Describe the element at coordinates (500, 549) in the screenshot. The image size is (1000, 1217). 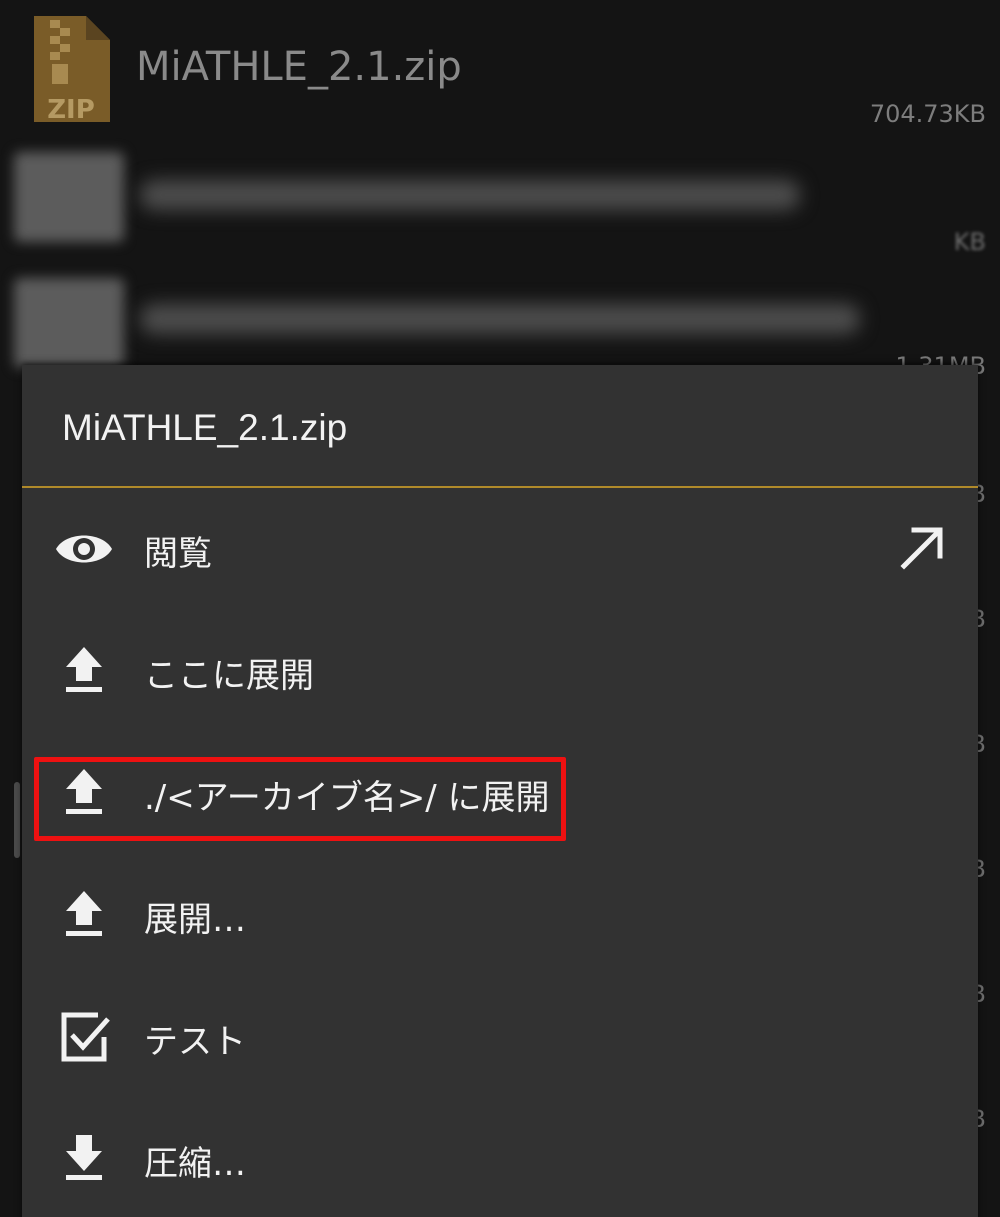
I see `menu-item-view: 閲覧` at that location.